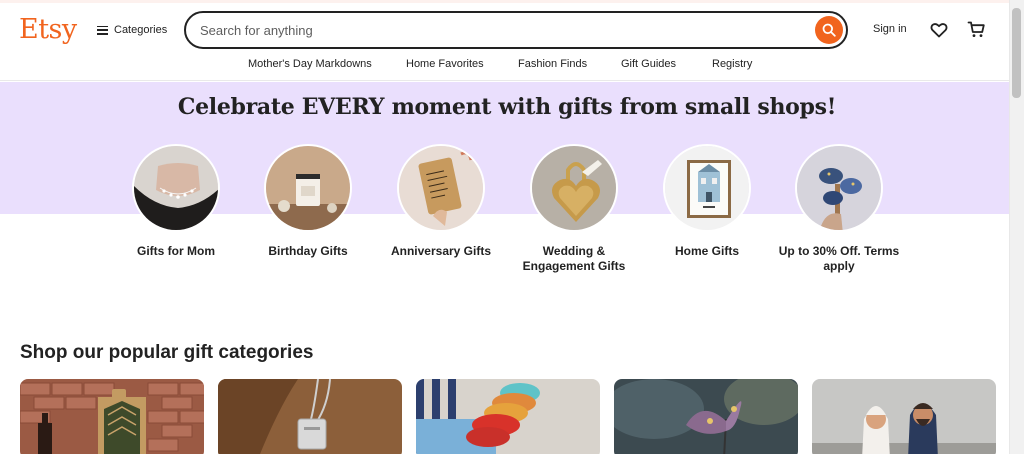 The height and width of the screenshot is (454, 1024). What do you see at coordinates (939, 30) in the screenshot?
I see `heart-icon` at bounding box center [939, 30].